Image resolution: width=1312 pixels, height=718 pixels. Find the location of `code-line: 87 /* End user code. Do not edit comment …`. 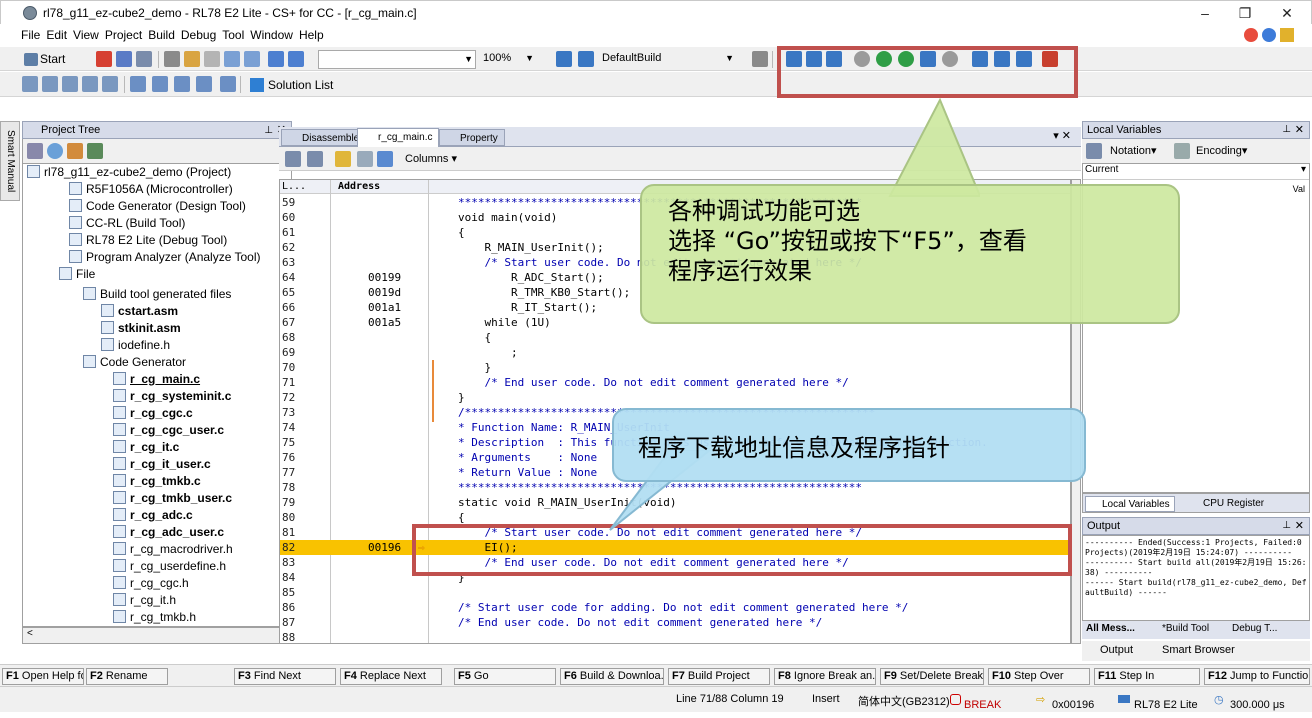

code-line: 87 /* End user code. Do not edit comment … is located at coordinates (675, 622).